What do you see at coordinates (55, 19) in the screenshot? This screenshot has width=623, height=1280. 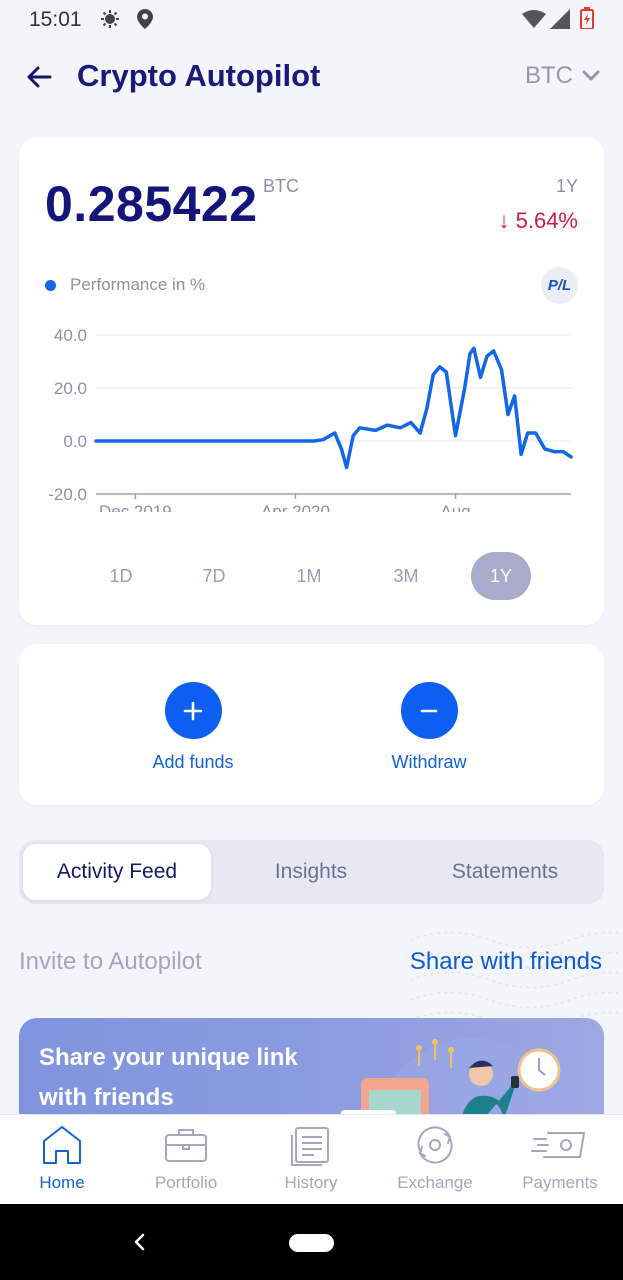 I see `status-time: 15:01` at bounding box center [55, 19].